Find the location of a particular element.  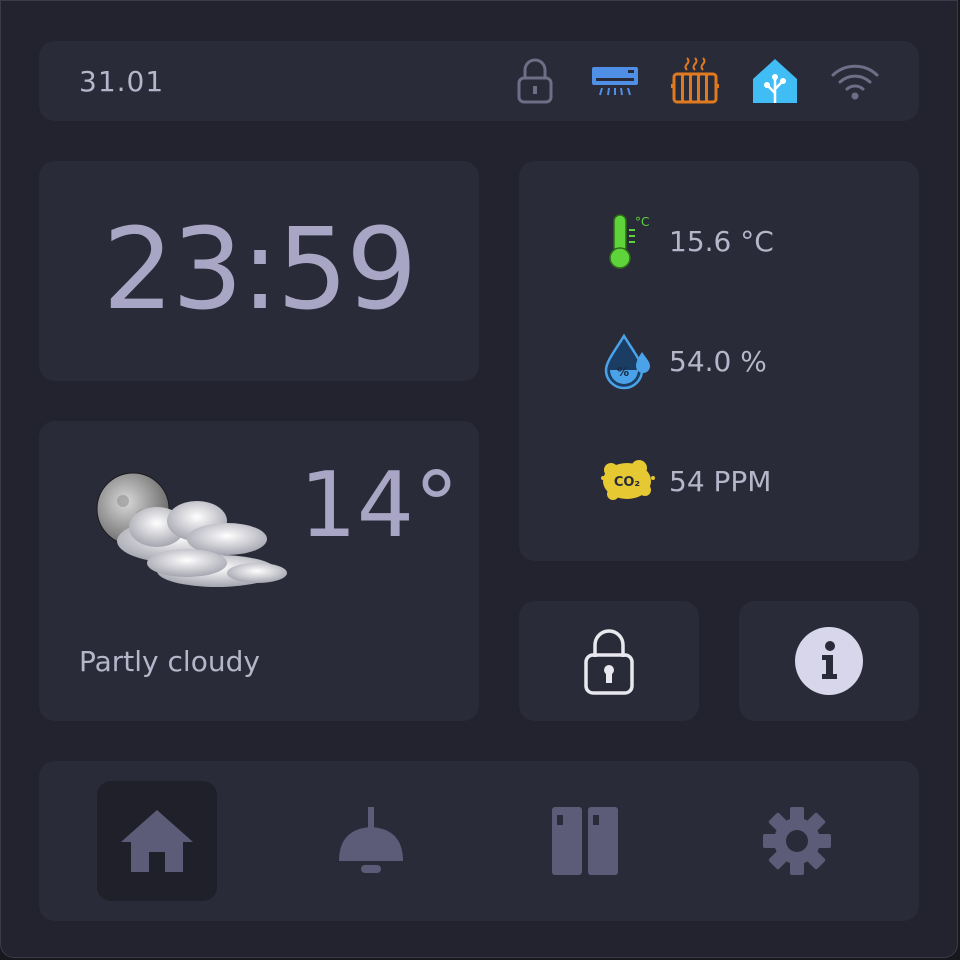

temperature-sensor: °C 15.6 °C is located at coordinates (749, 241).